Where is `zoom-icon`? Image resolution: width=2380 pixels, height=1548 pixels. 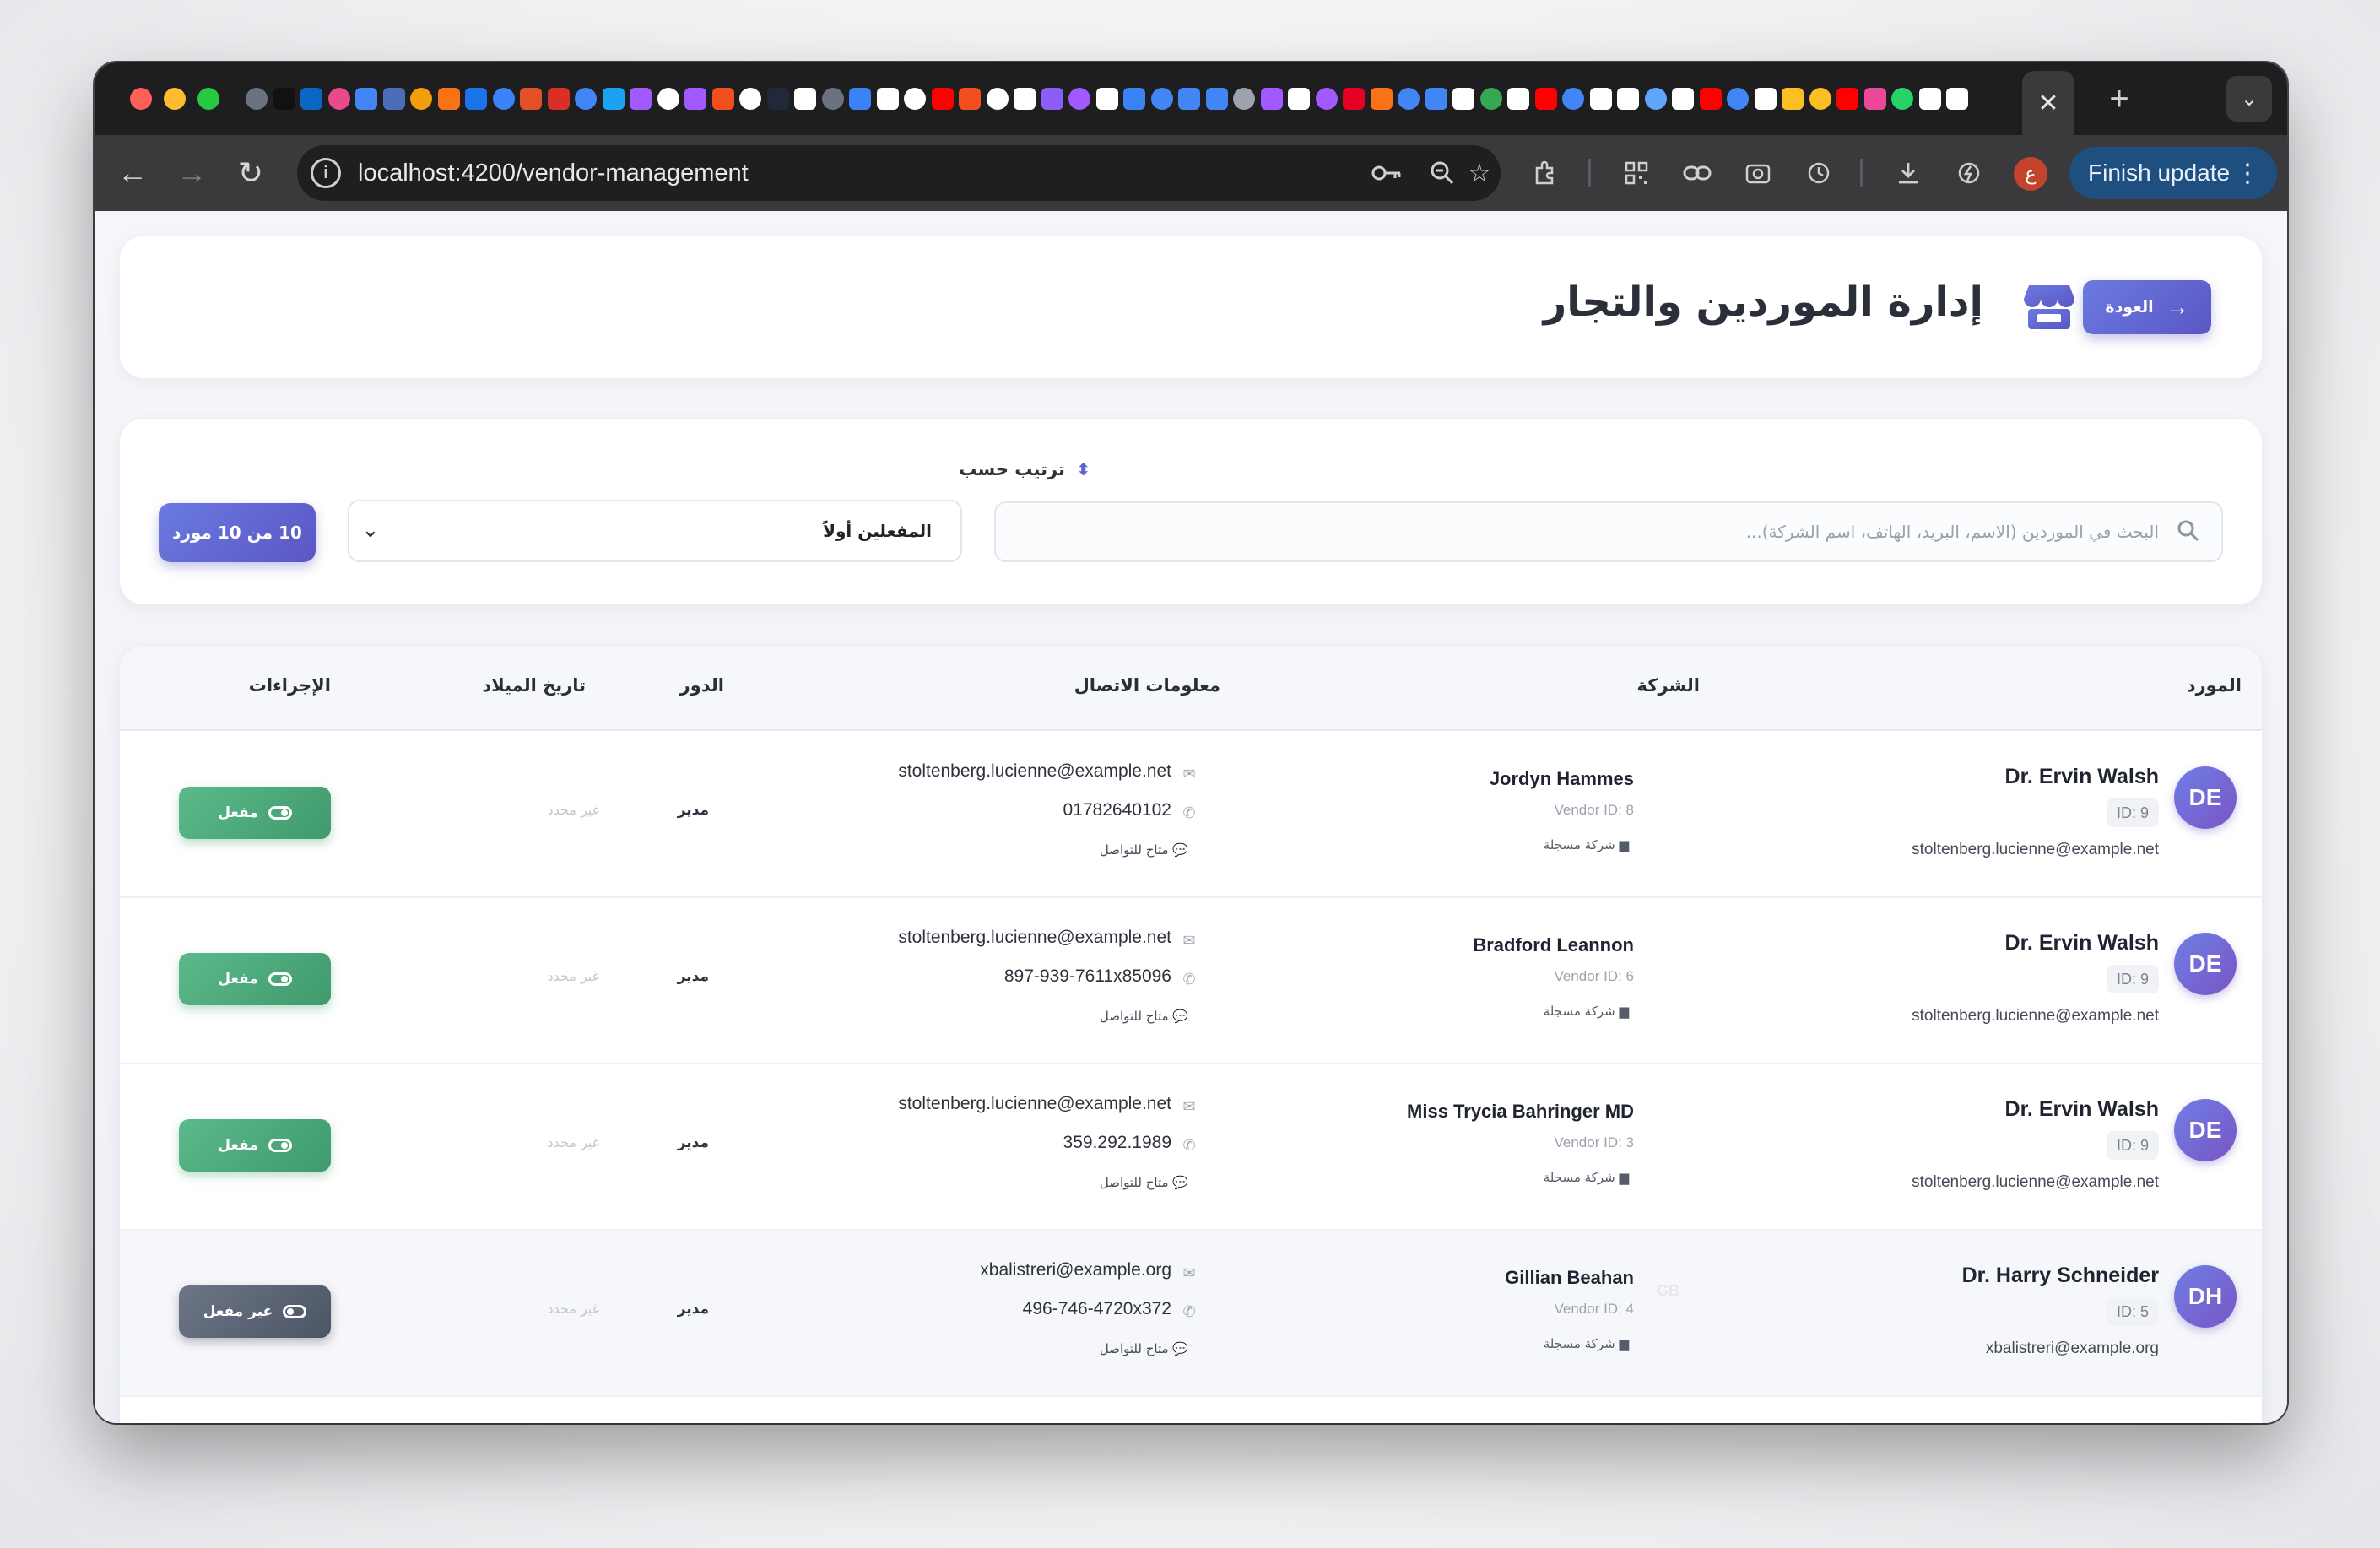 zoom-icon is located at coordinates (1442, 173).